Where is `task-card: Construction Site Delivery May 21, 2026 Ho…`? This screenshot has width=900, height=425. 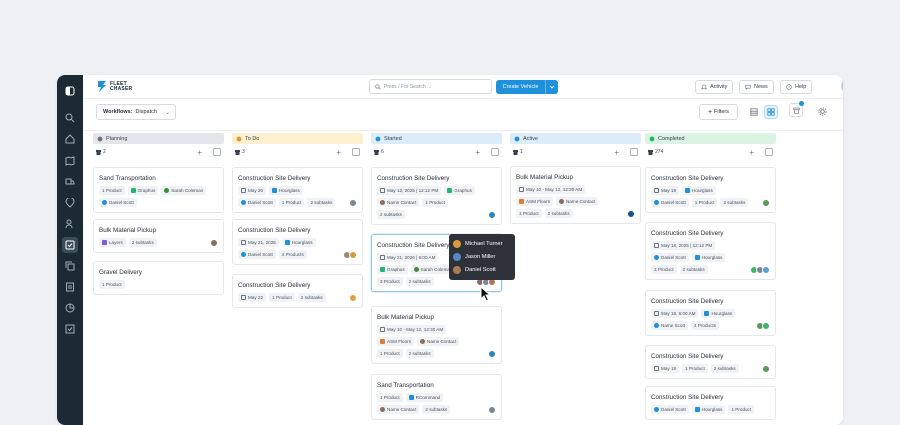
task-card: Construction Site Delivery May 21, 2026 Ho… is located at coordinates (297, 242).